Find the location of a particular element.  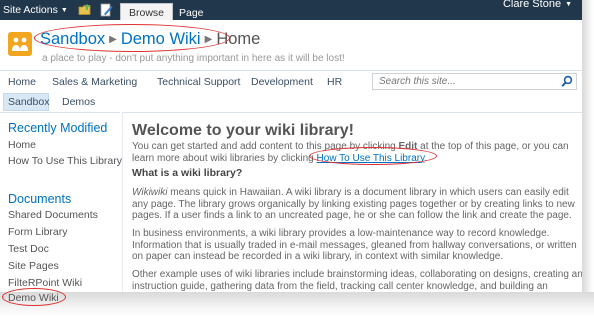

user-menu: Clare Stone ▼ is located at coordinates (537, 5).